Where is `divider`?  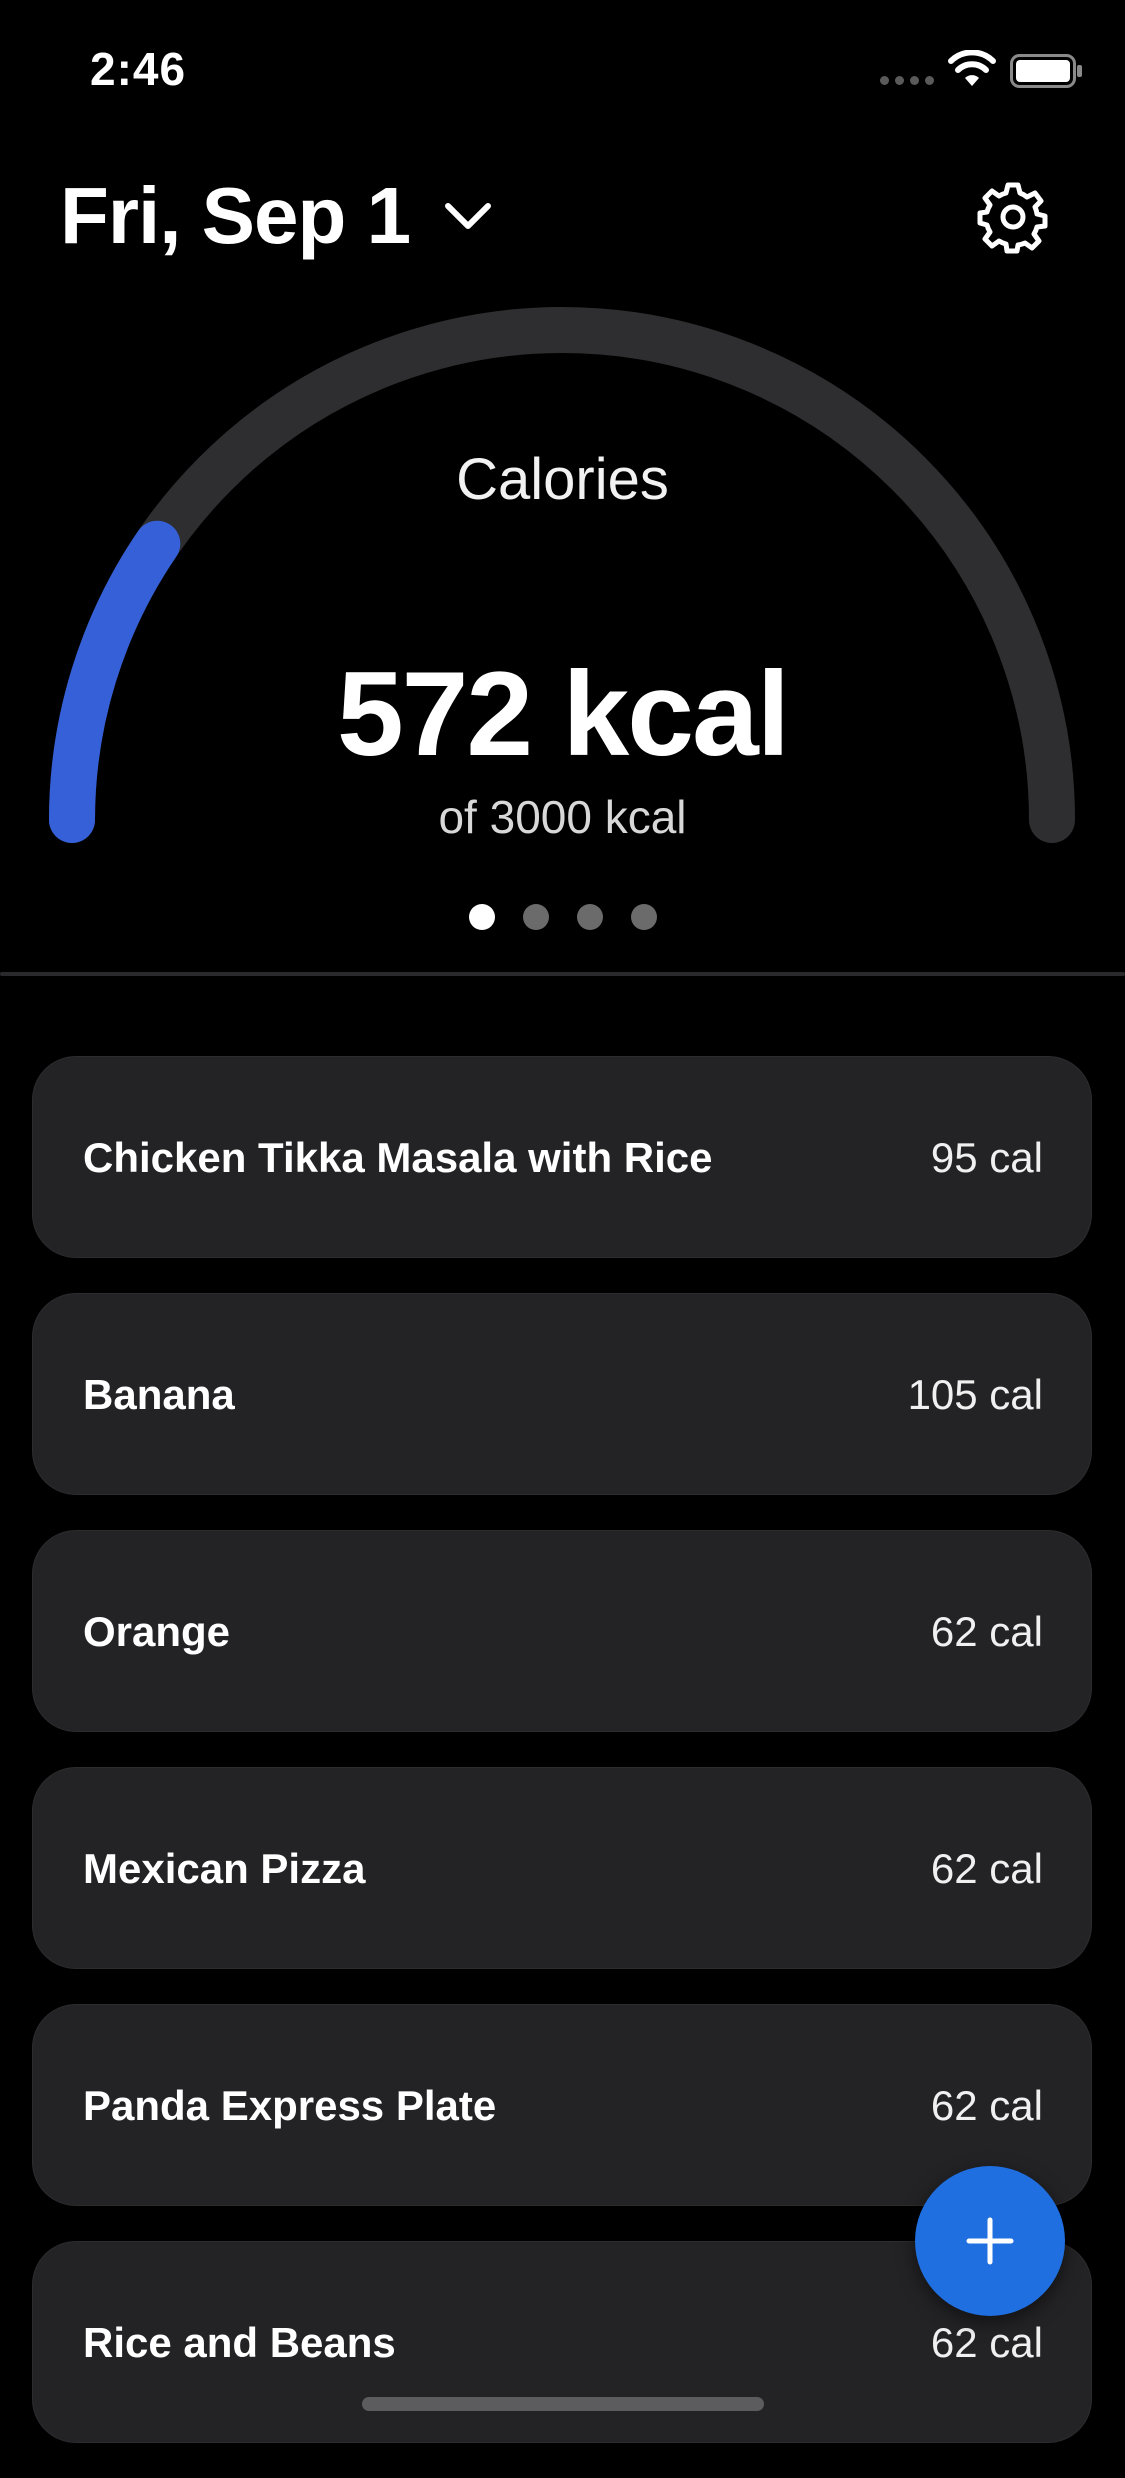
divider is located at coordinates (562, 974).